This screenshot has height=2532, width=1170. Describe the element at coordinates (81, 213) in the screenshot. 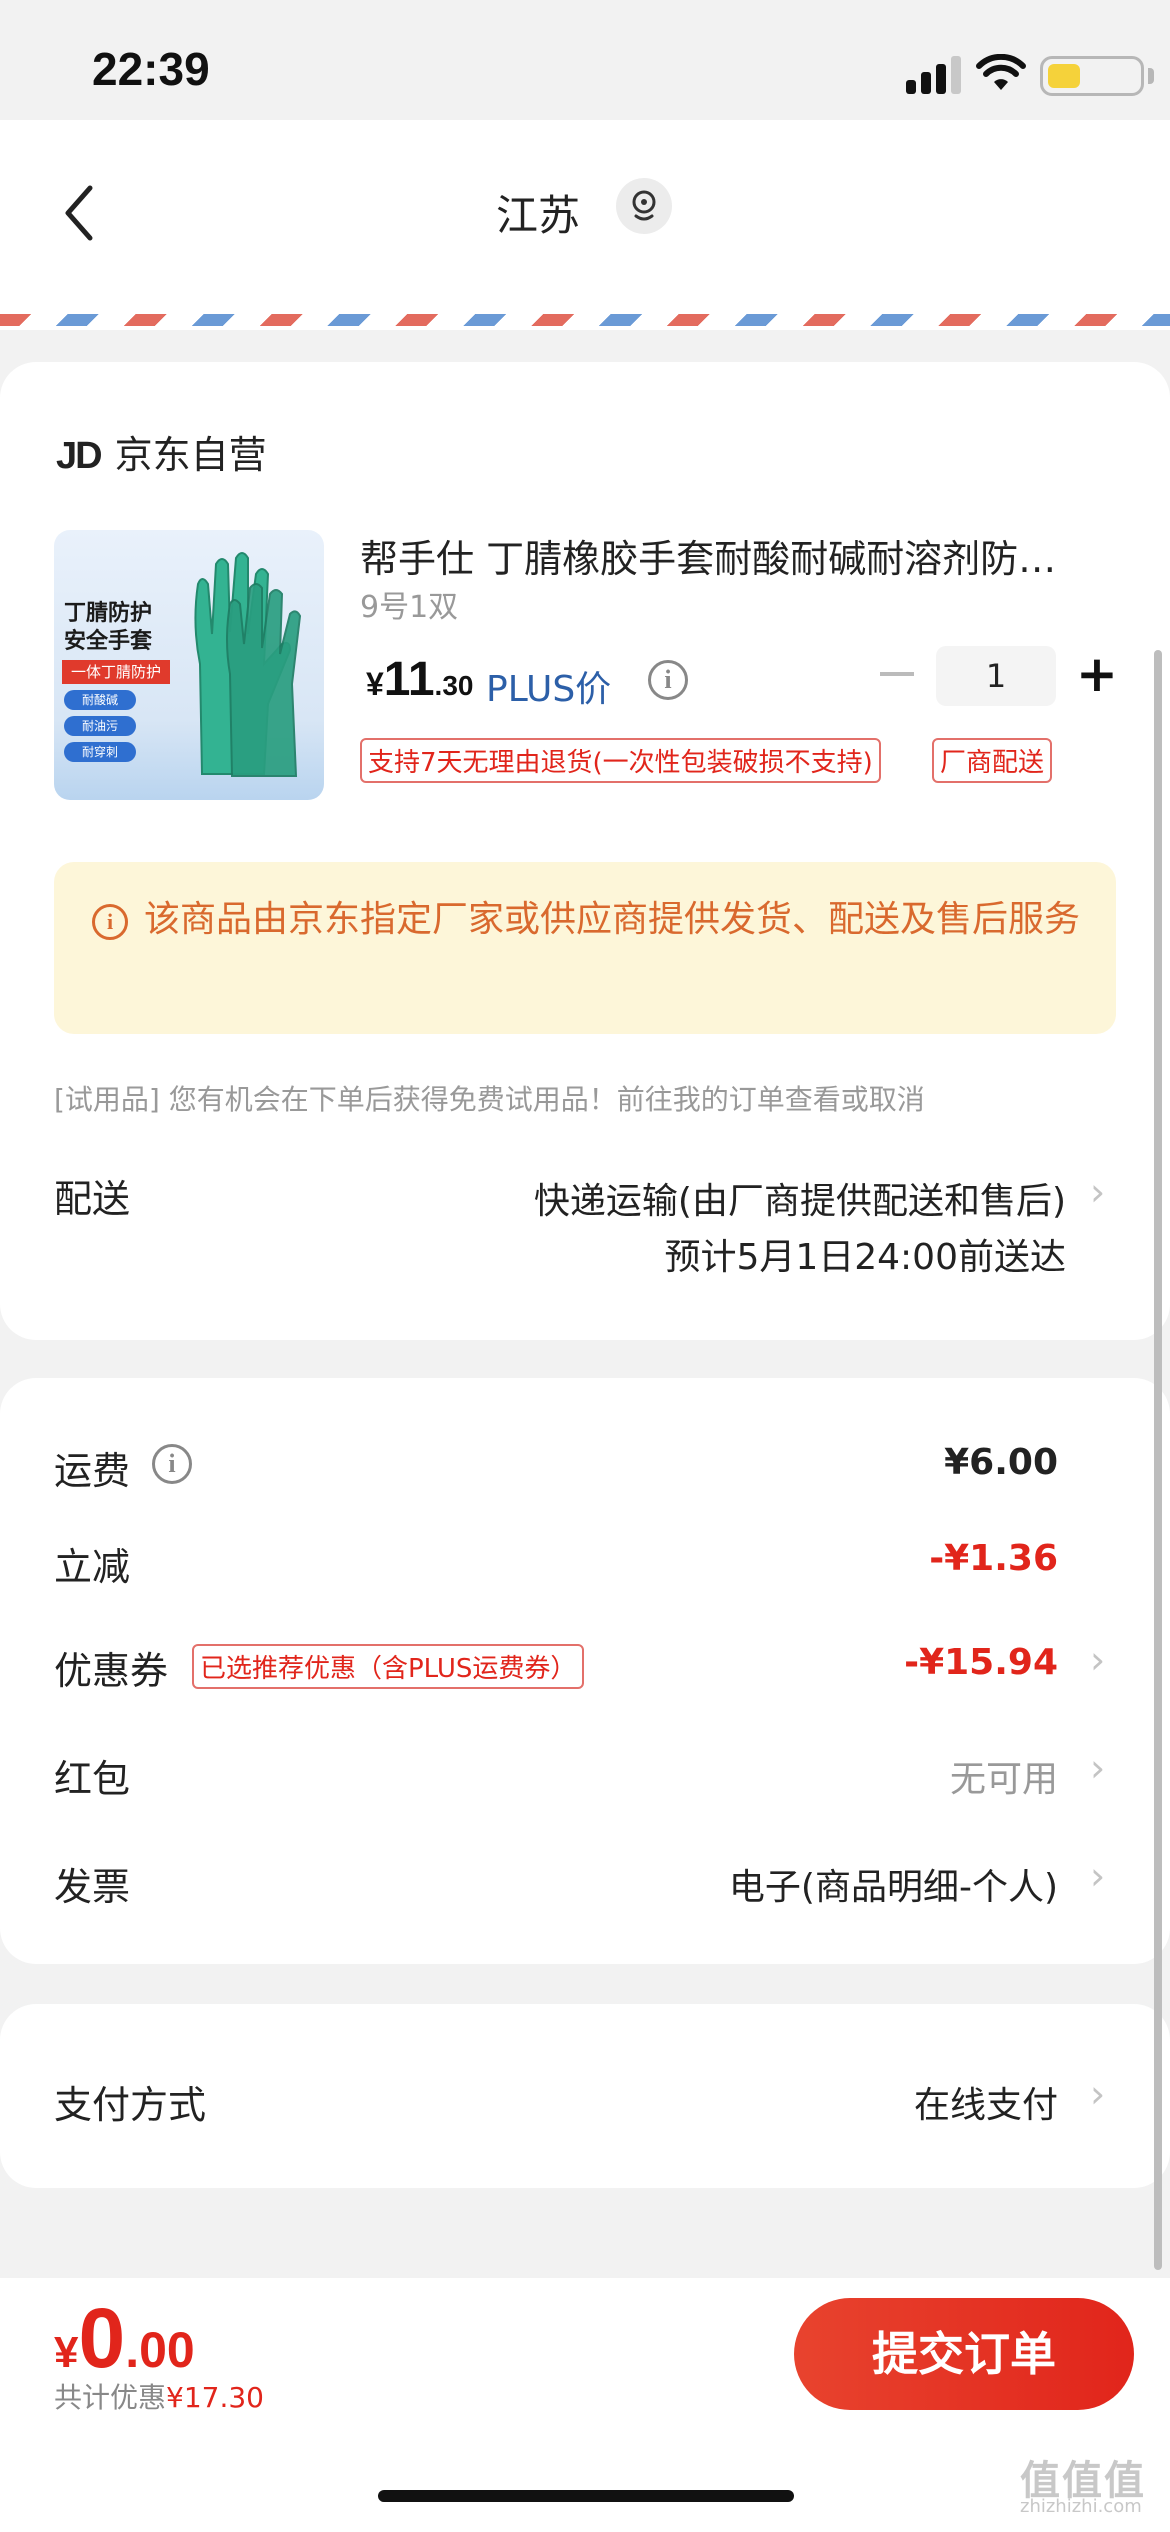

I see `back-arrow-icon` at that location.